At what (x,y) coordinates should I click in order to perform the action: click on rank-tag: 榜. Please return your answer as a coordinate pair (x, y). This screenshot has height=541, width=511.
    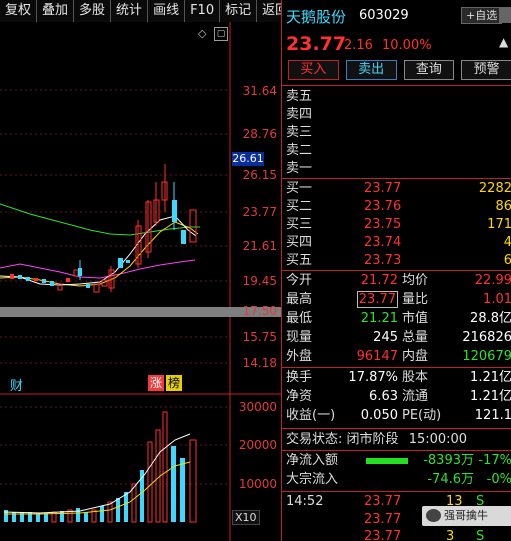
    Looking at the image, I should click on (174, 383).